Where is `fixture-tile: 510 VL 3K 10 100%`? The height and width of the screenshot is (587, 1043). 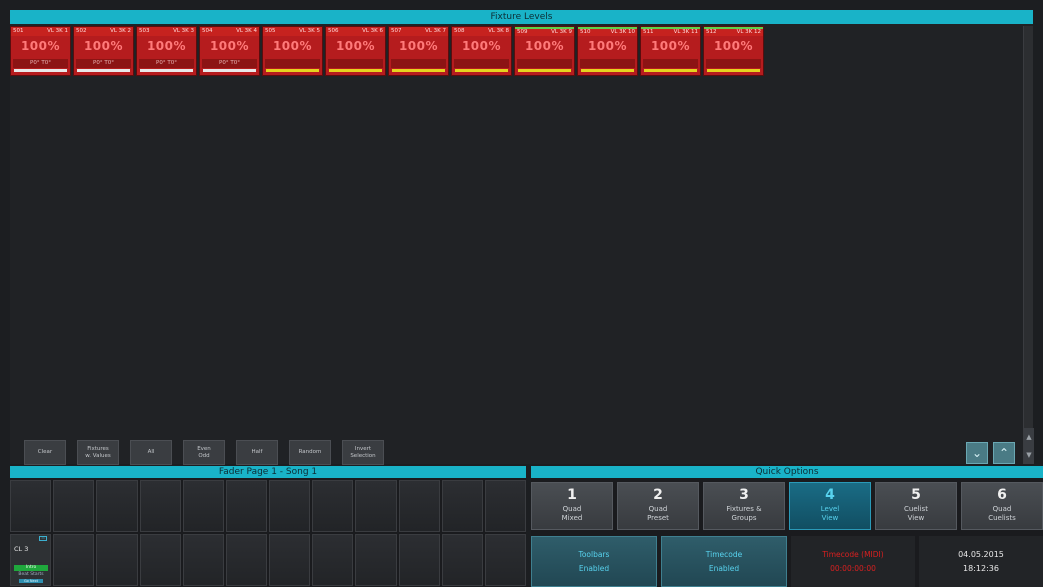 fixture-tile: 510 VL 3K 10 100% is located at coordinates (607, 51).